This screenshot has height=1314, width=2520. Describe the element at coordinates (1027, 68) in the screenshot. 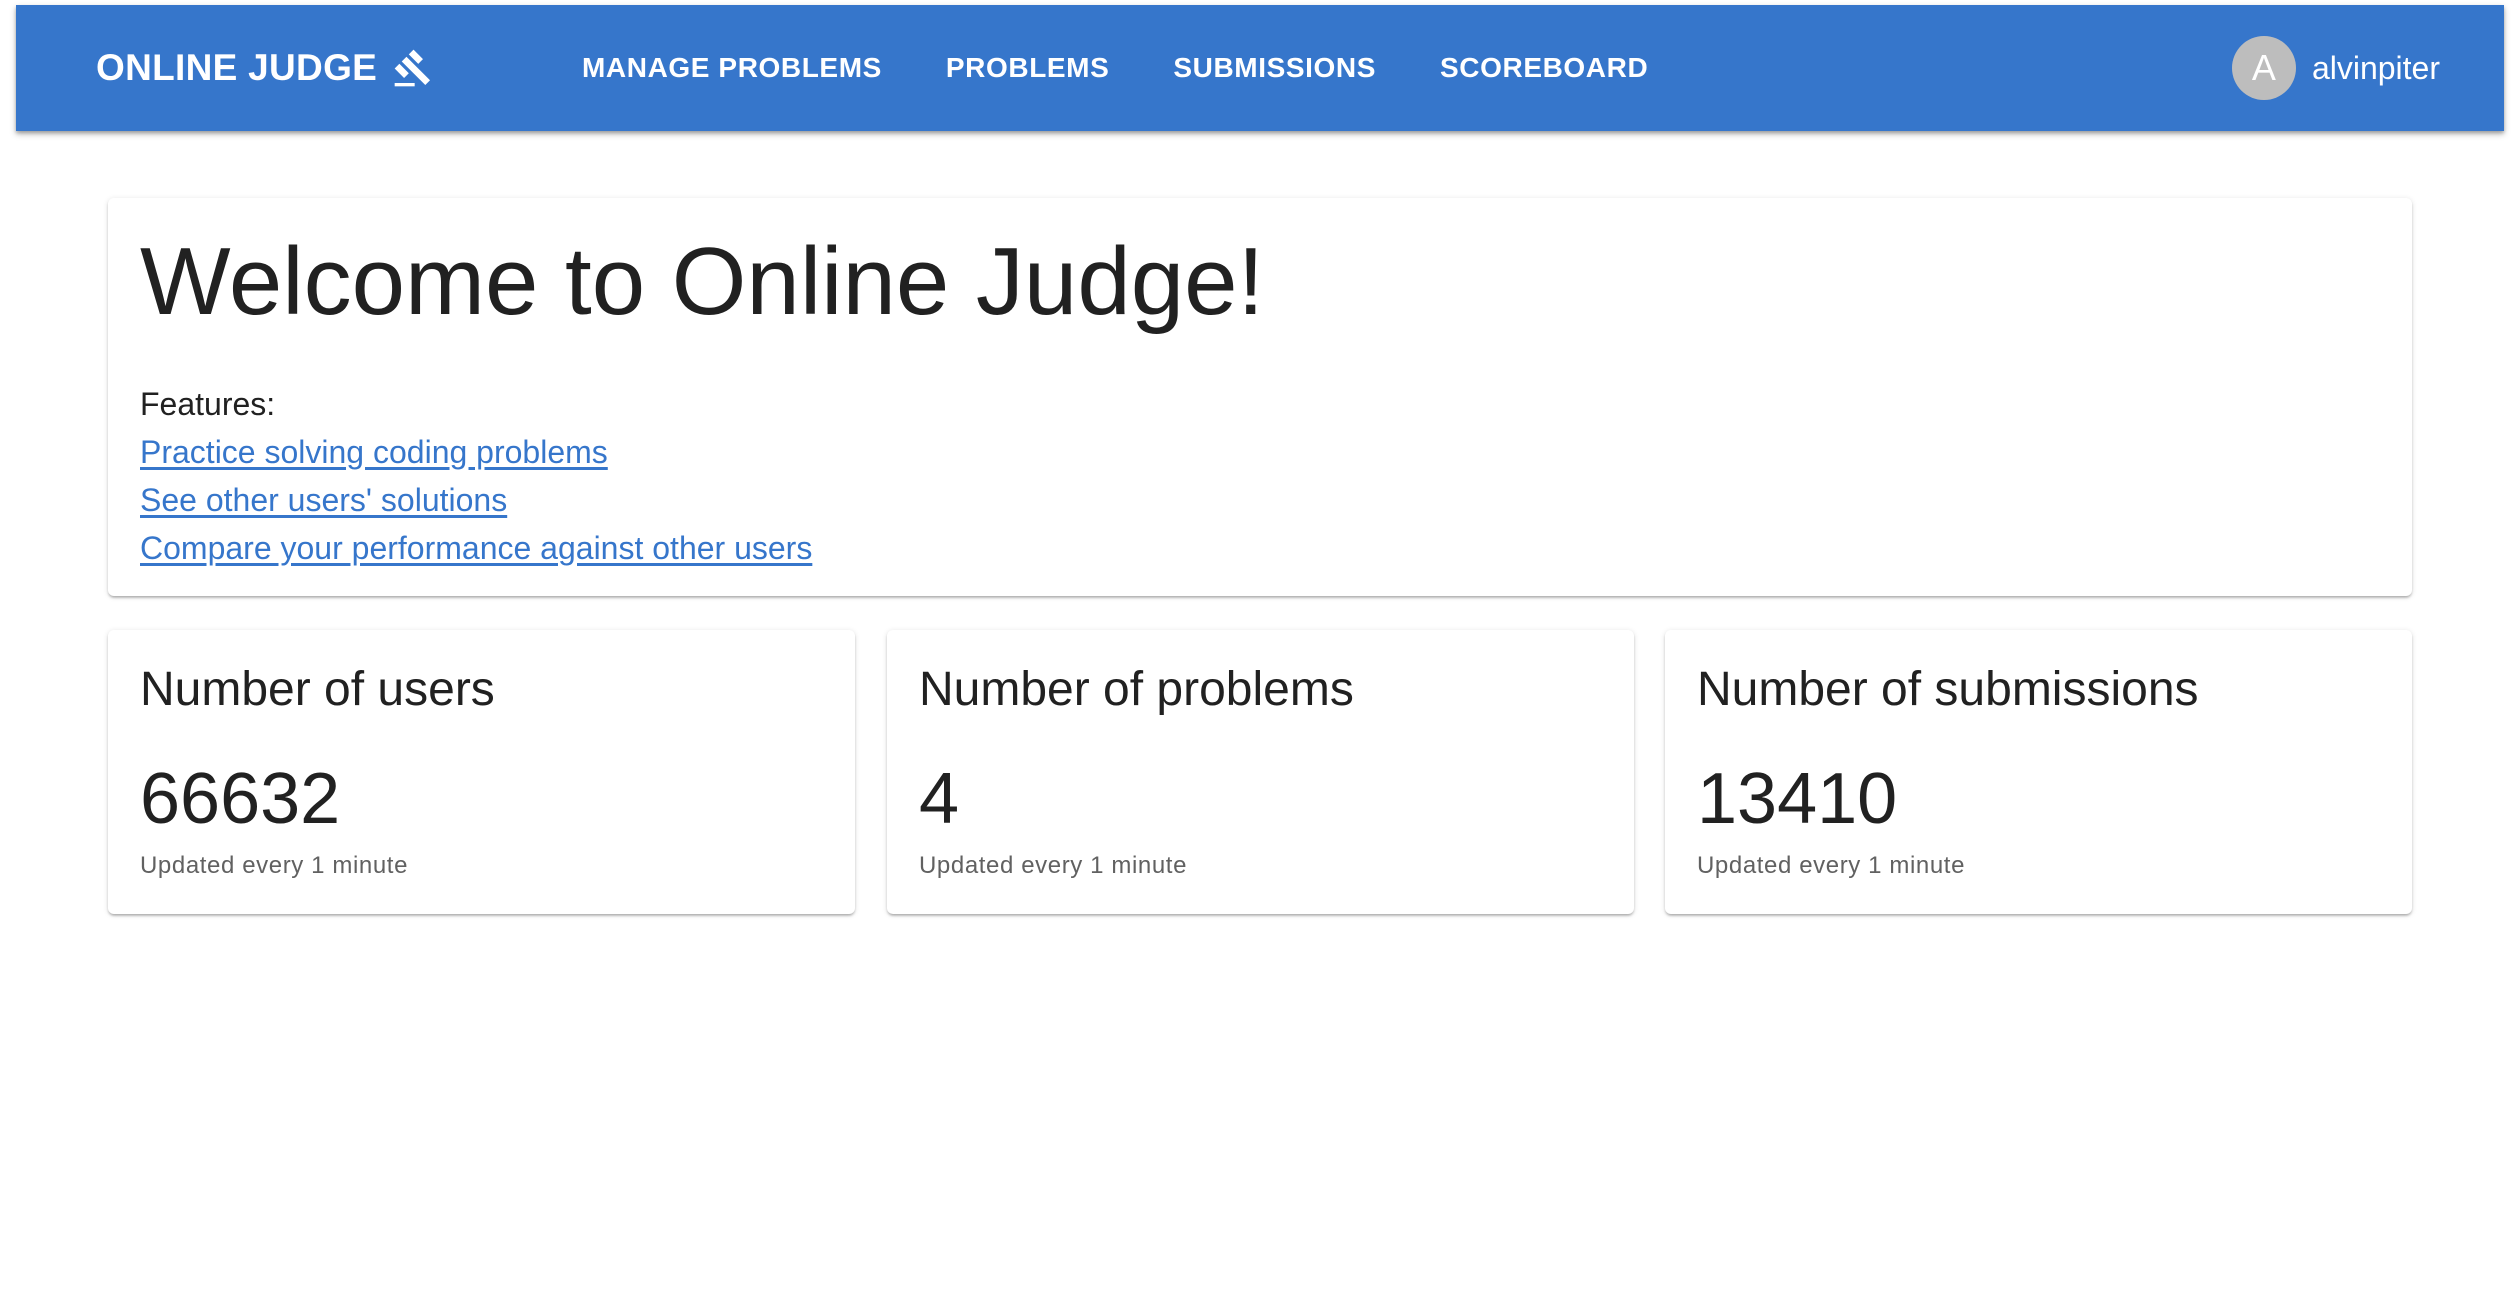

I see `nav-problems: PROBLEMS` at that location.